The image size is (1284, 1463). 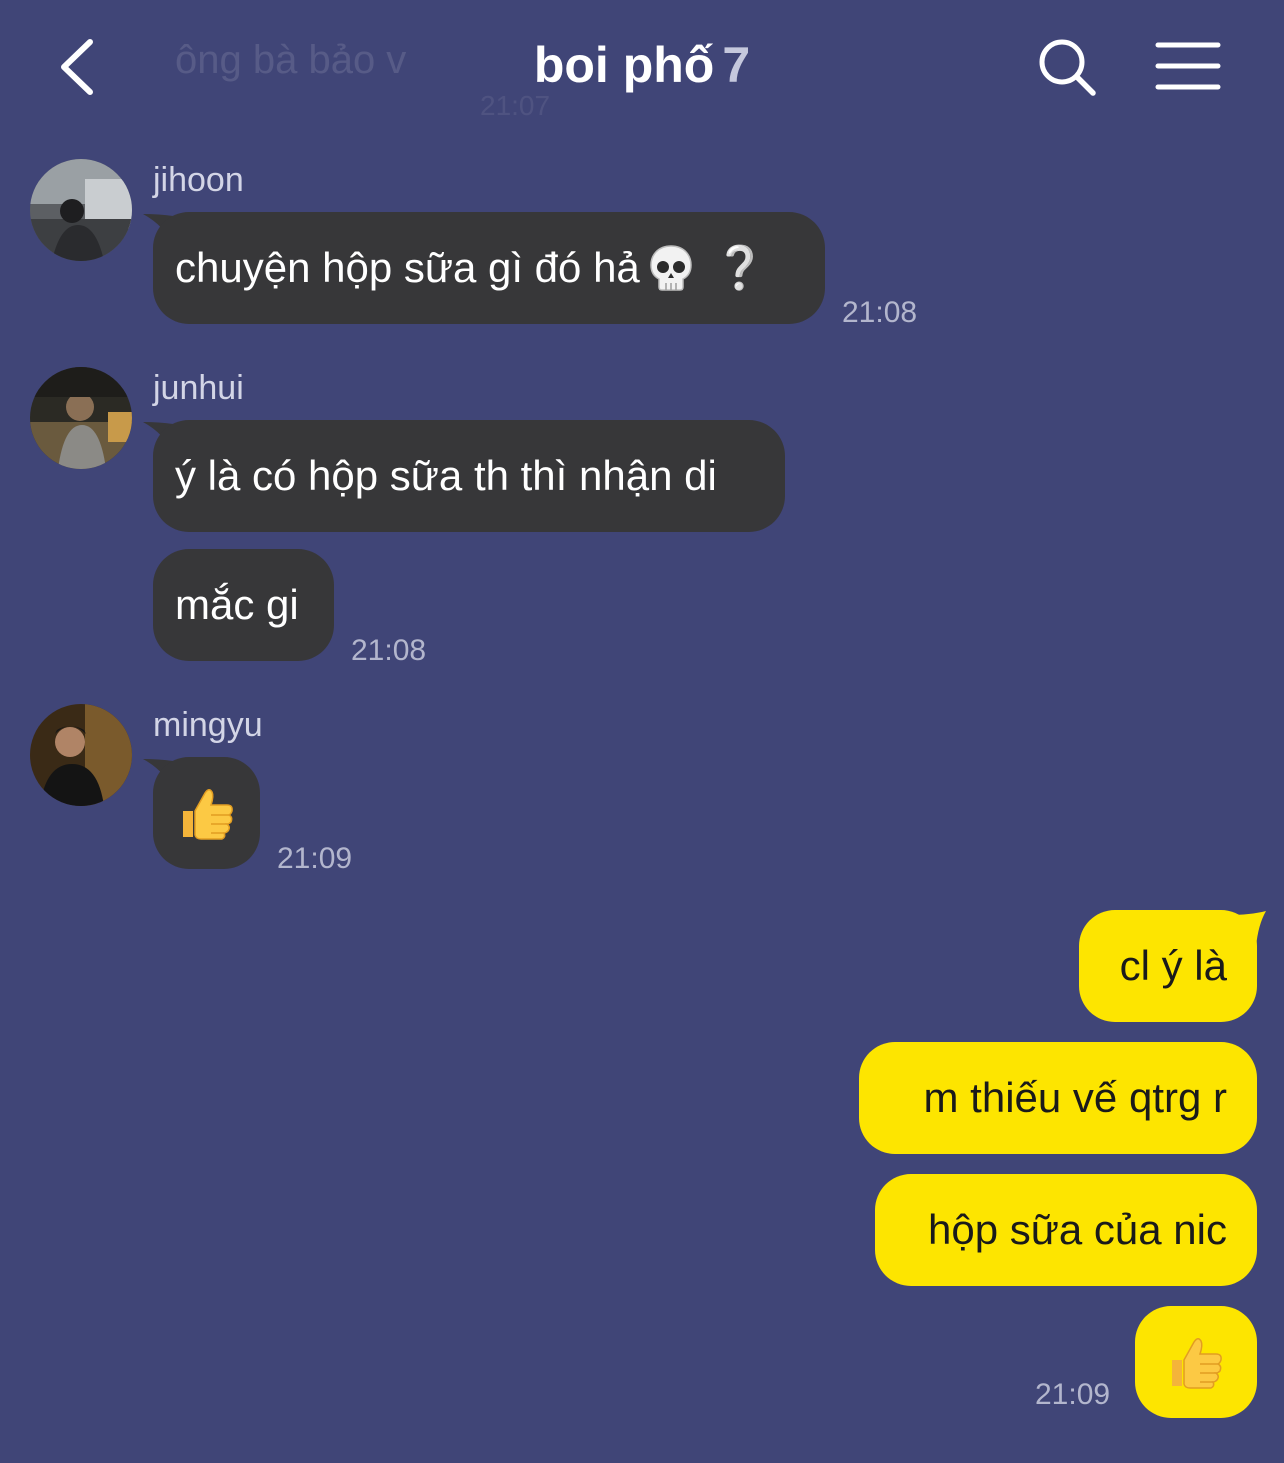 I want to click on avatar-junhui, so click(x=81, y=418).